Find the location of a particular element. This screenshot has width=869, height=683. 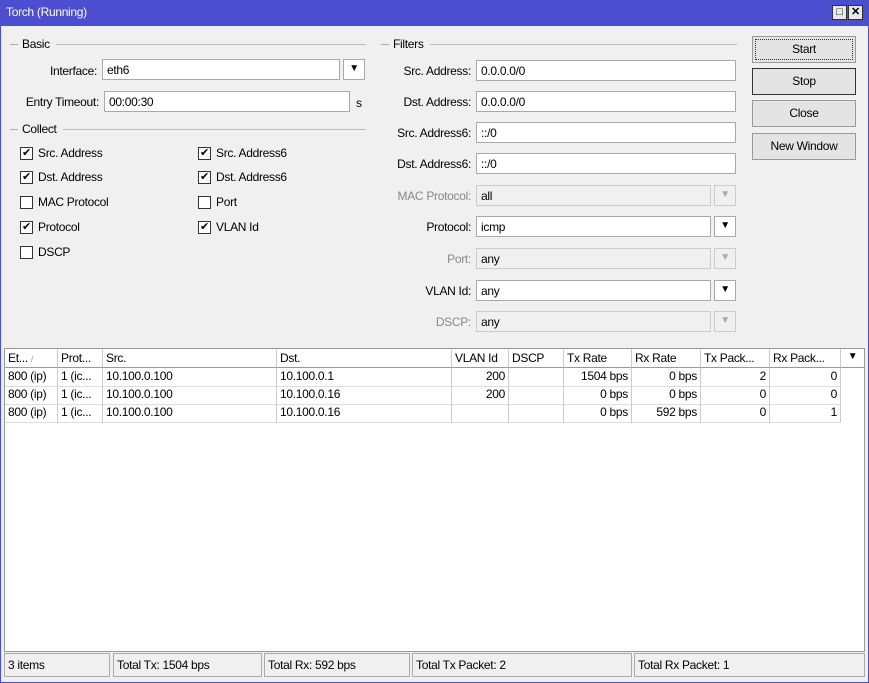

checkbox-label: Dst. Address6 is located at coordinates (251, 177).